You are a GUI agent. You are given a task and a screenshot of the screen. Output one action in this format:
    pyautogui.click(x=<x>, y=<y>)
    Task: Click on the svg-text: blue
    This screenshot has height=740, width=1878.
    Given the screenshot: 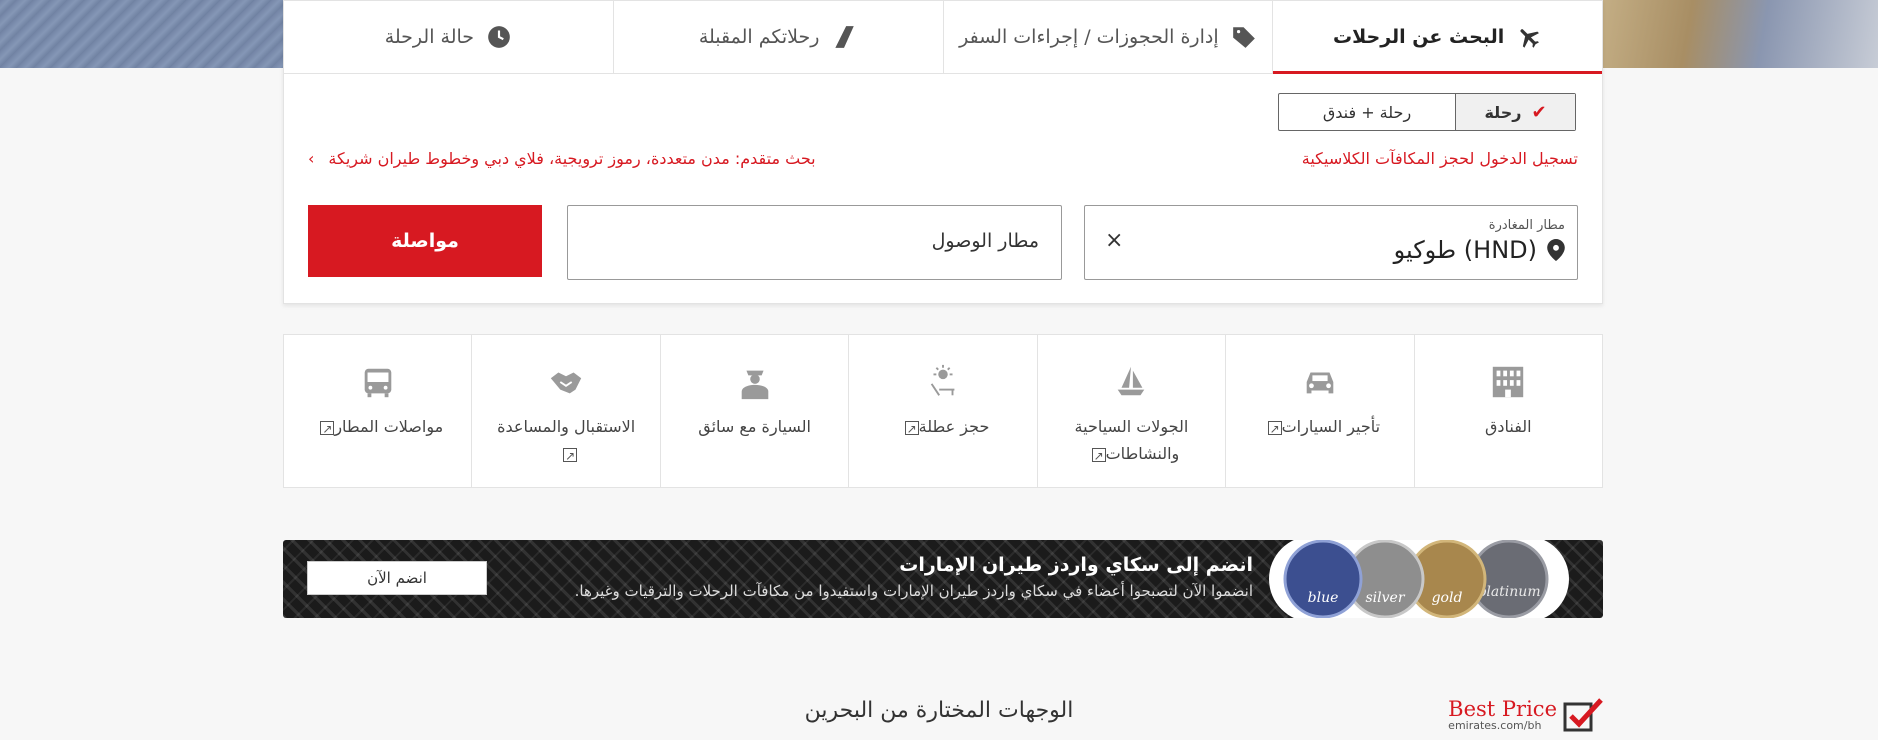 What is the action you would take?
    pyautogui.click(x=1323, y=598)
    